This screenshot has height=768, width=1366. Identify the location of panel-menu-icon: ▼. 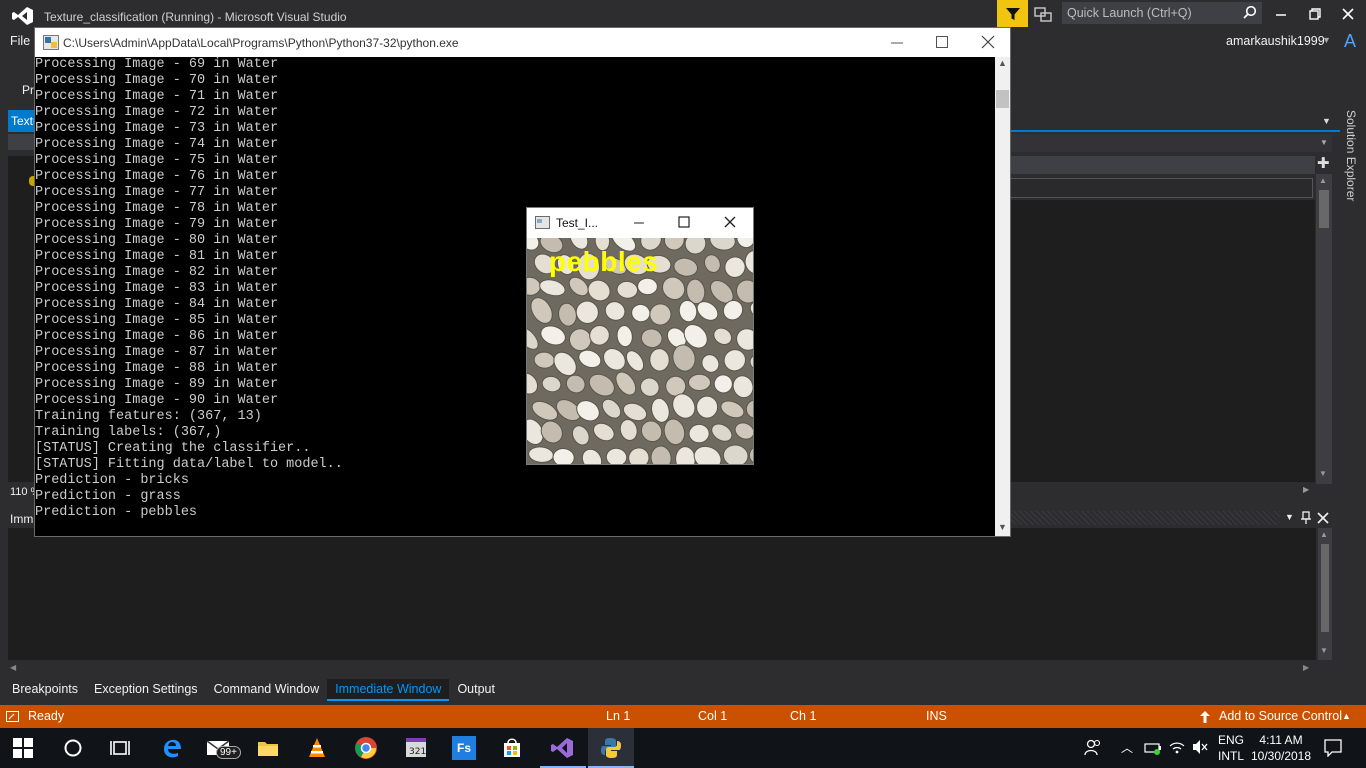
(1289, 517).